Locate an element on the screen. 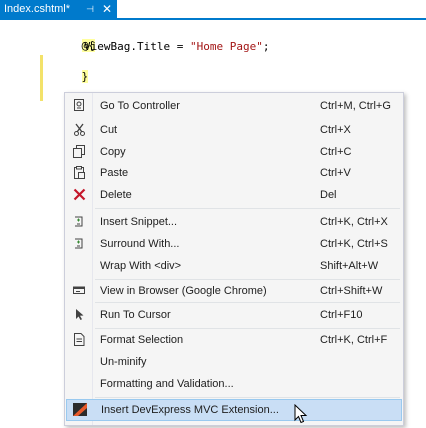  tab-index-cshtml: Index.cshtml* ⊣ ✕ is located at coordinates (58, 9).